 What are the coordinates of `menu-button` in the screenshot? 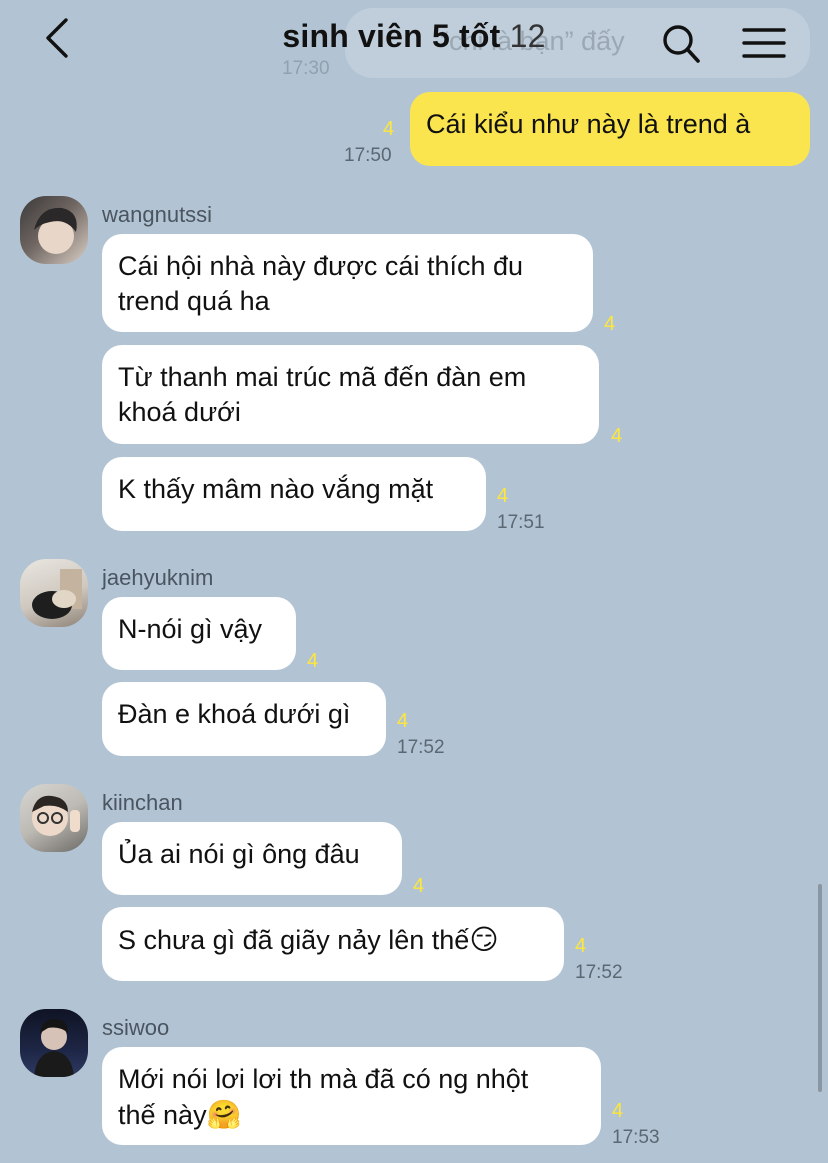 It's located at (764, 43).